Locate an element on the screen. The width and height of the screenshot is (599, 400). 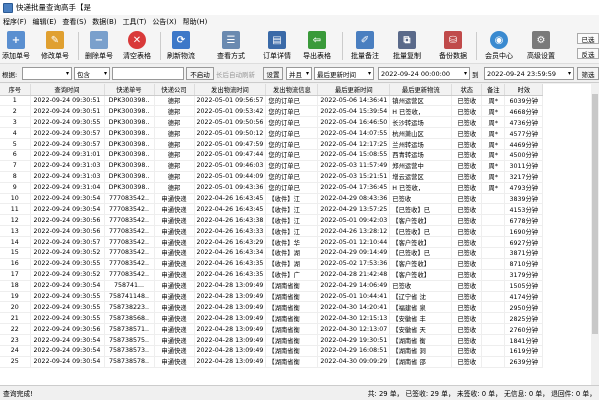
menu-data: 数据(B) is located at coordinates (104, 22).